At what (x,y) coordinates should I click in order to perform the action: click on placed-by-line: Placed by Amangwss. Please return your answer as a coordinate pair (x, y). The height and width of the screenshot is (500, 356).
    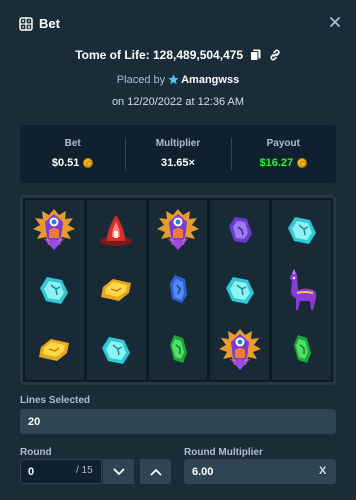
    Looking at the image, I should click on (178, 80).